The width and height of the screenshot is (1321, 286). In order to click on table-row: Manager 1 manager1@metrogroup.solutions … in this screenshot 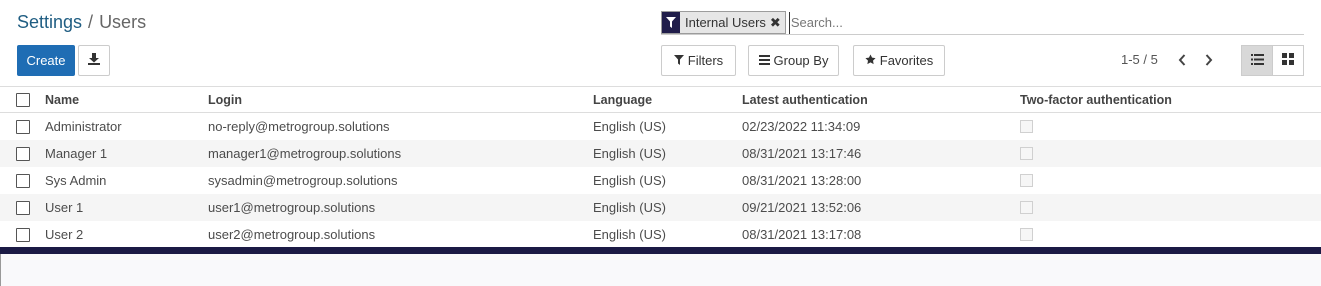, I will do `click(660, 153)`.